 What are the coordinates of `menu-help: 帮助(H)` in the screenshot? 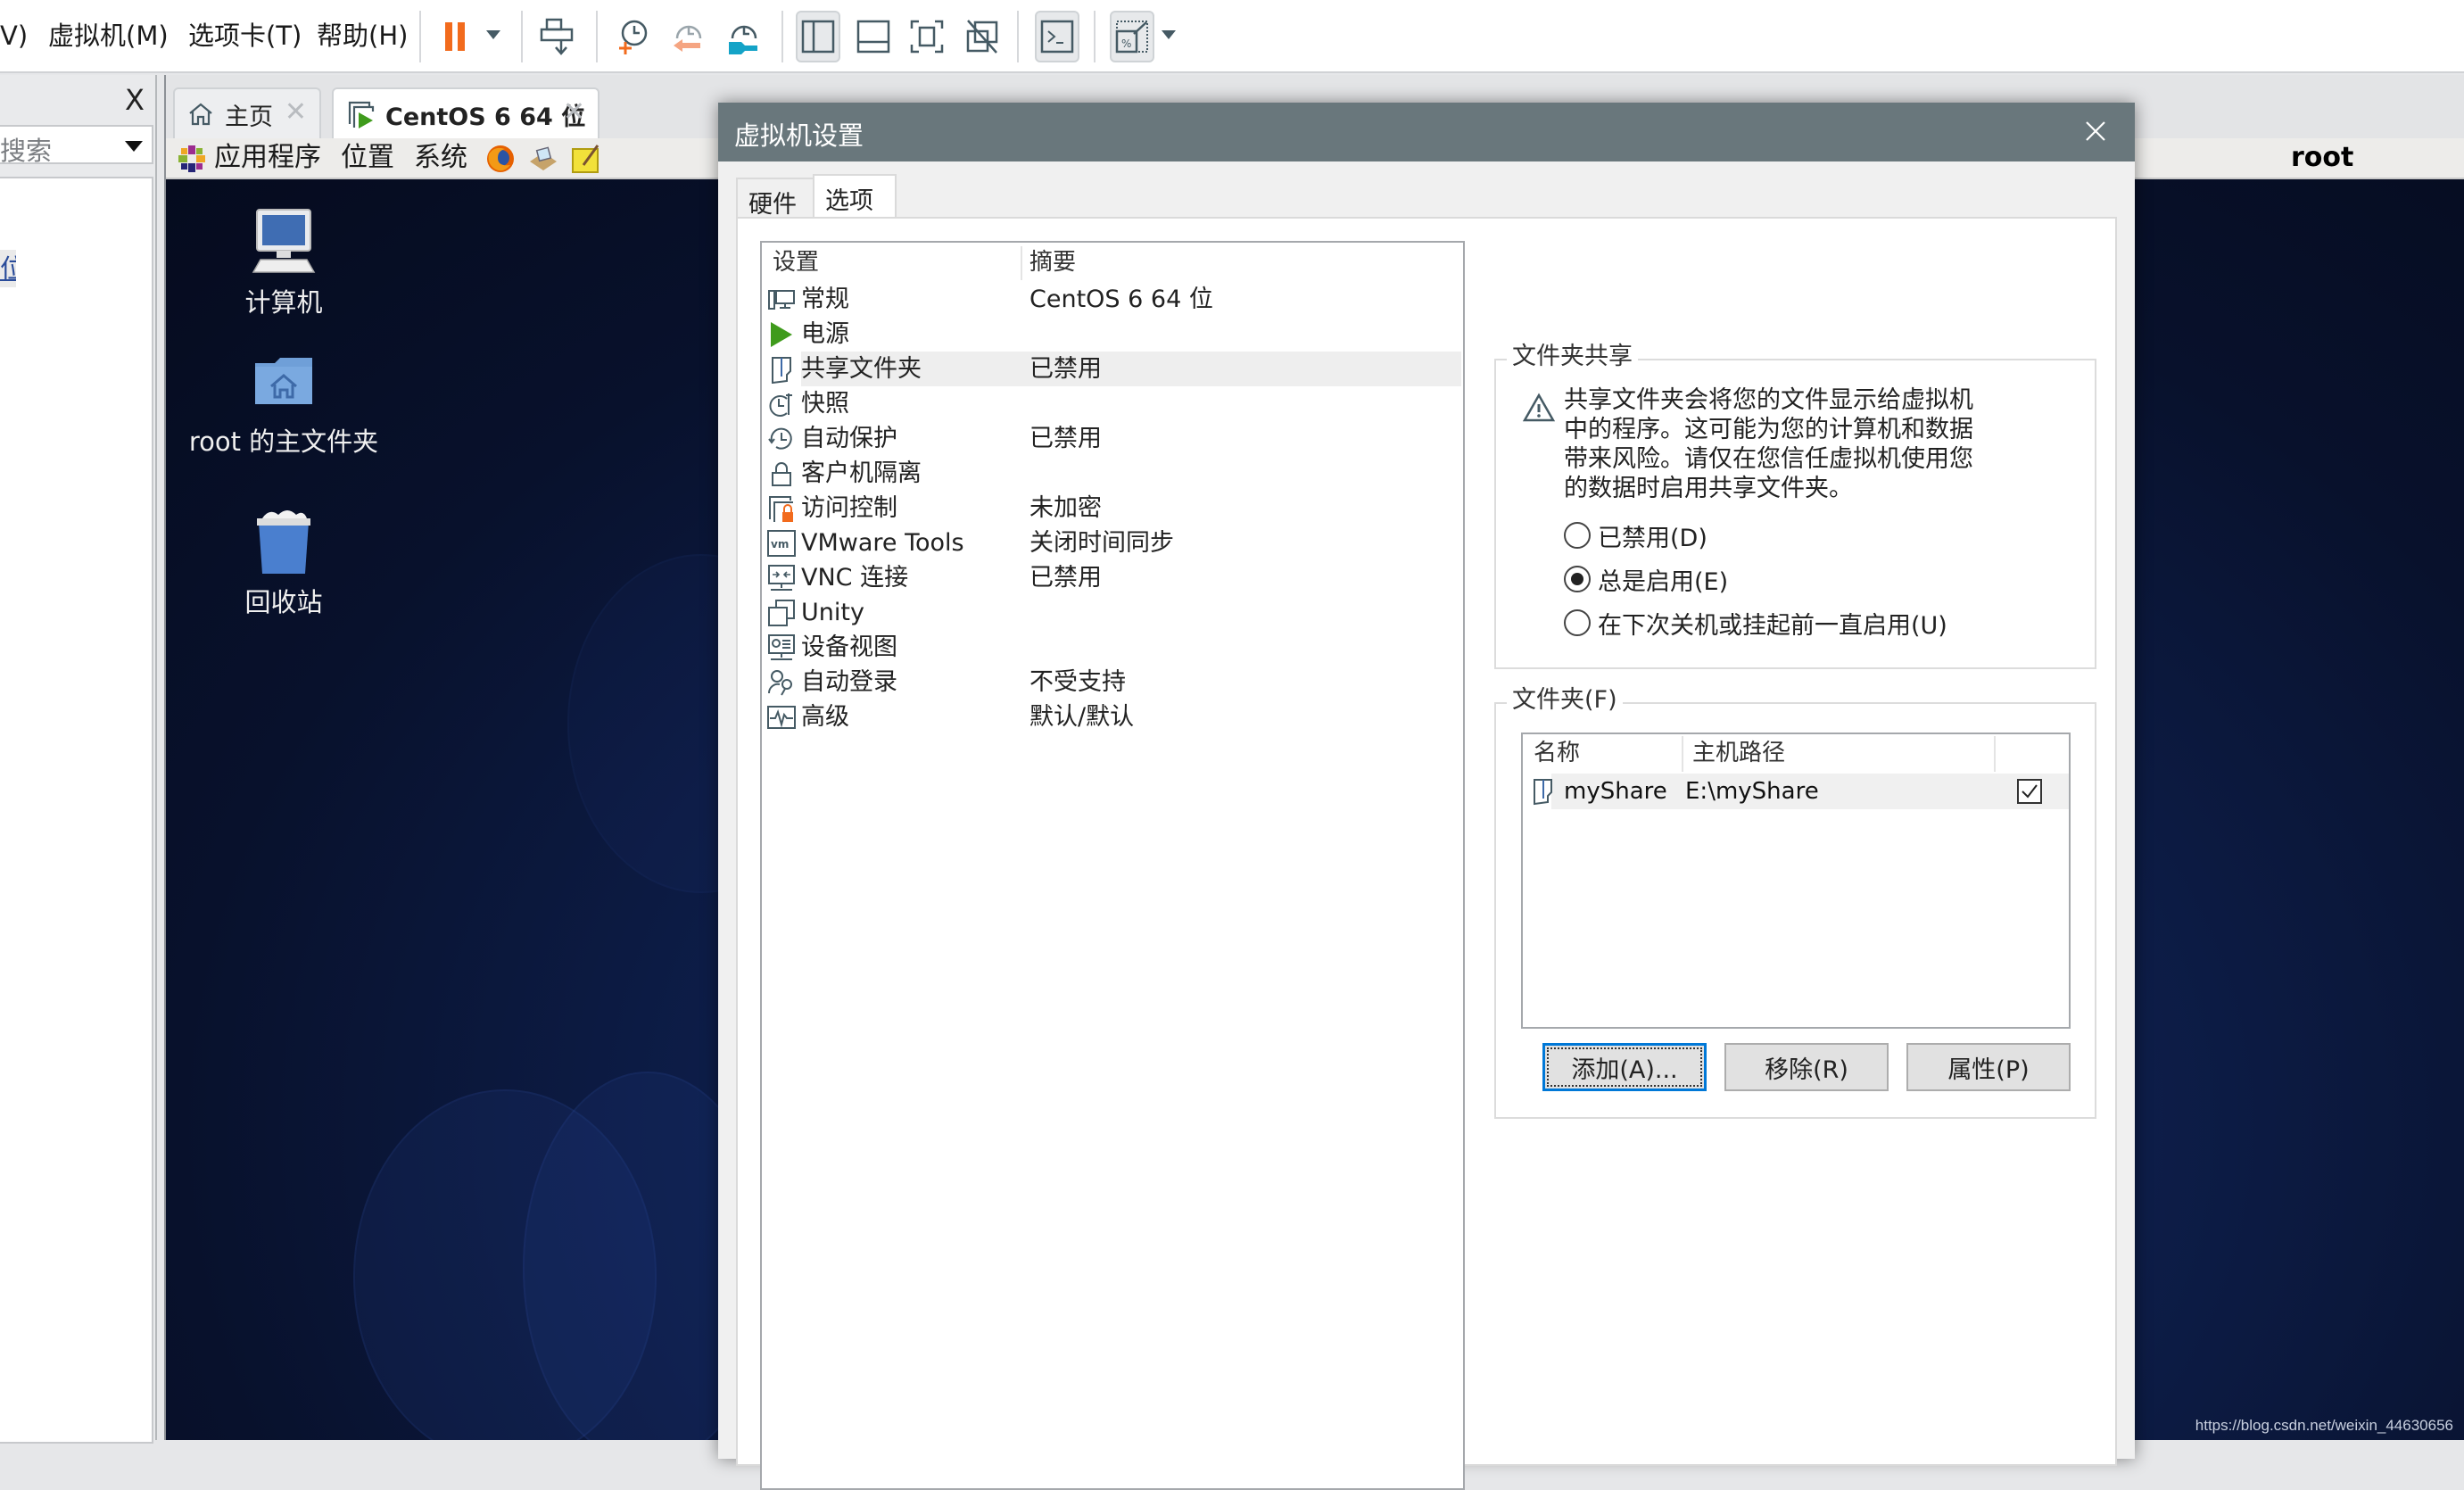 It's located at (363, 36).